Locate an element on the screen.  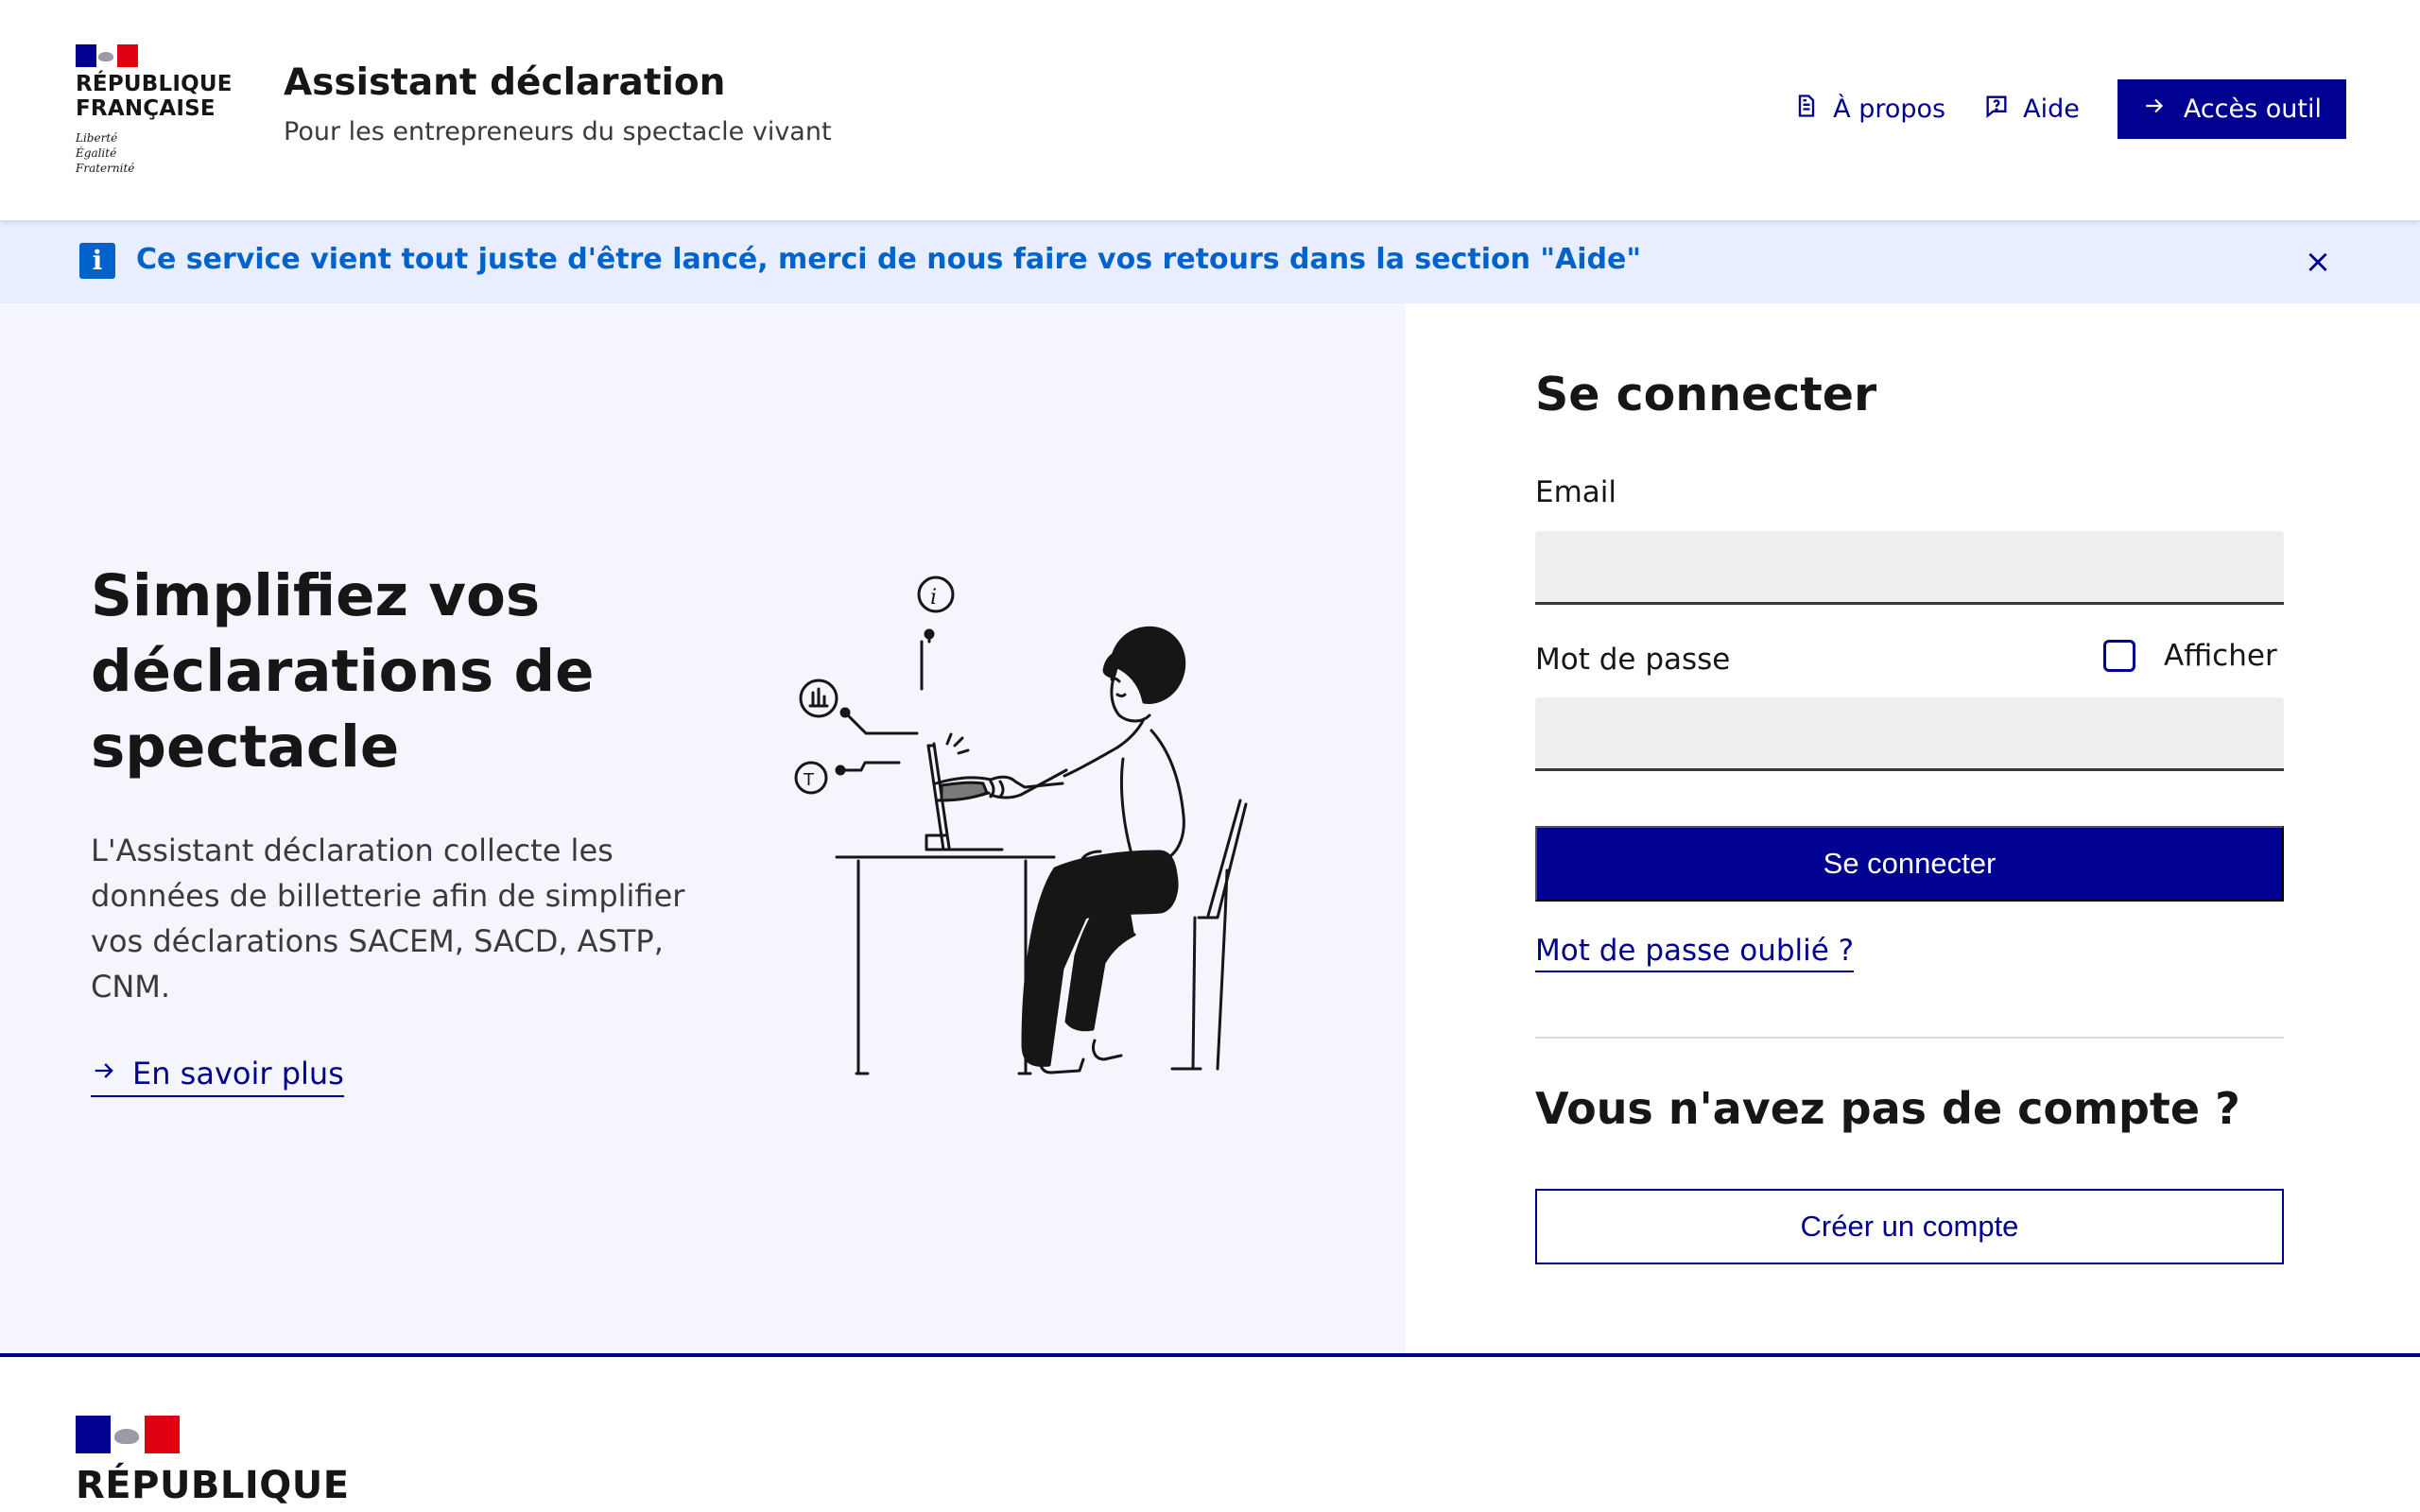
service-title: Assistant déclaration is located at coordinates (504, 82).